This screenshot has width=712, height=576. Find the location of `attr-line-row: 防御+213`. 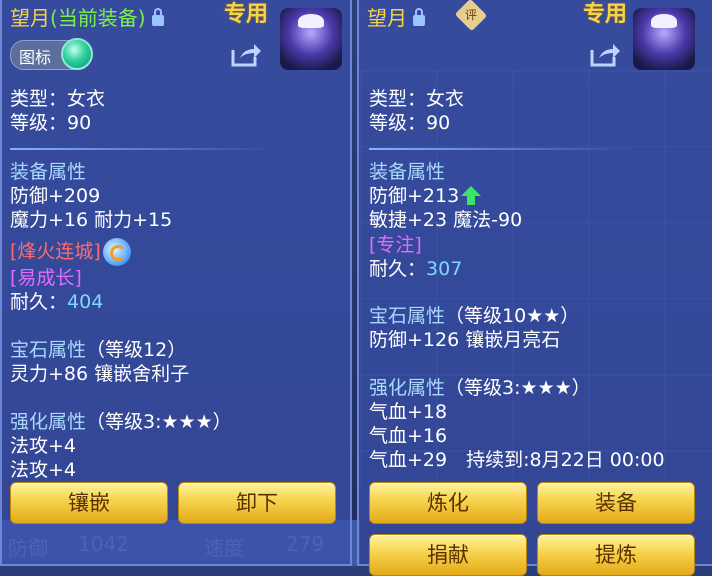

attr-line-row: 防御+213 is located at coordinates (425, 196).